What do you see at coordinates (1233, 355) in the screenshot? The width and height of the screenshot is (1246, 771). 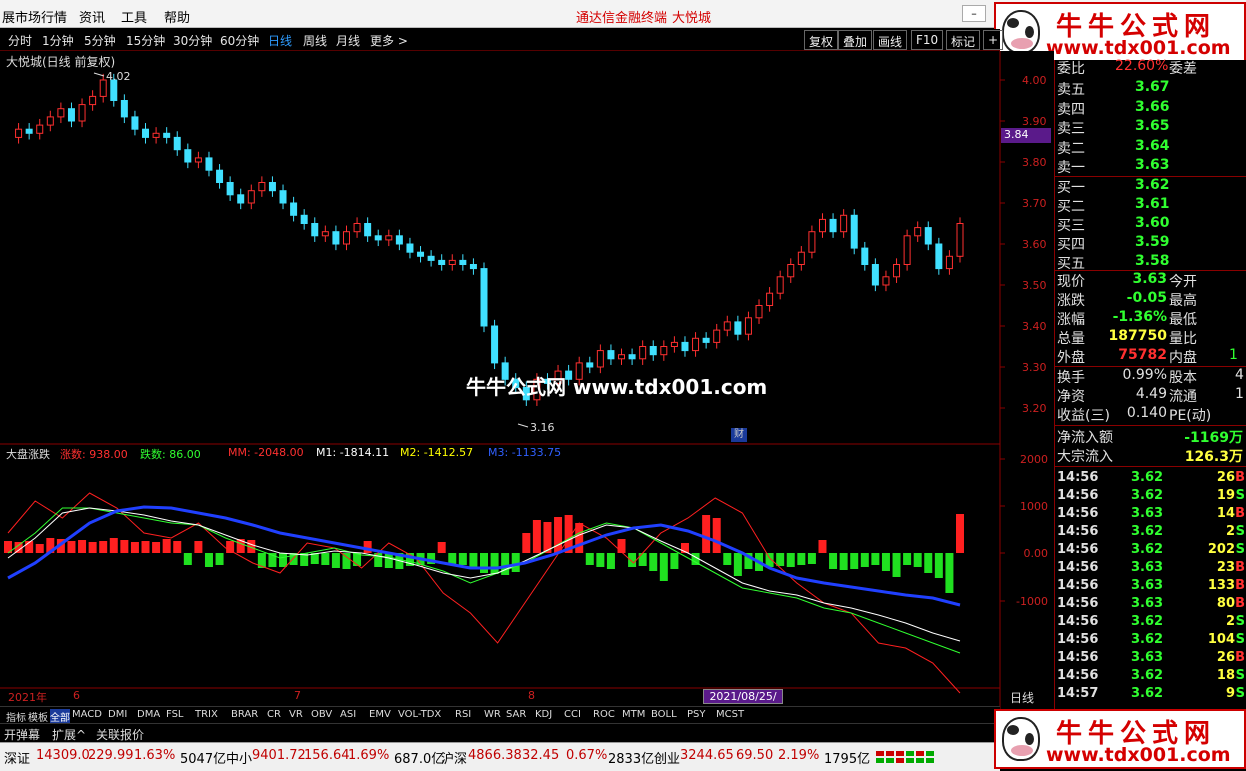 I see `stat-extra: 1` at bounding box center [1233, 355].